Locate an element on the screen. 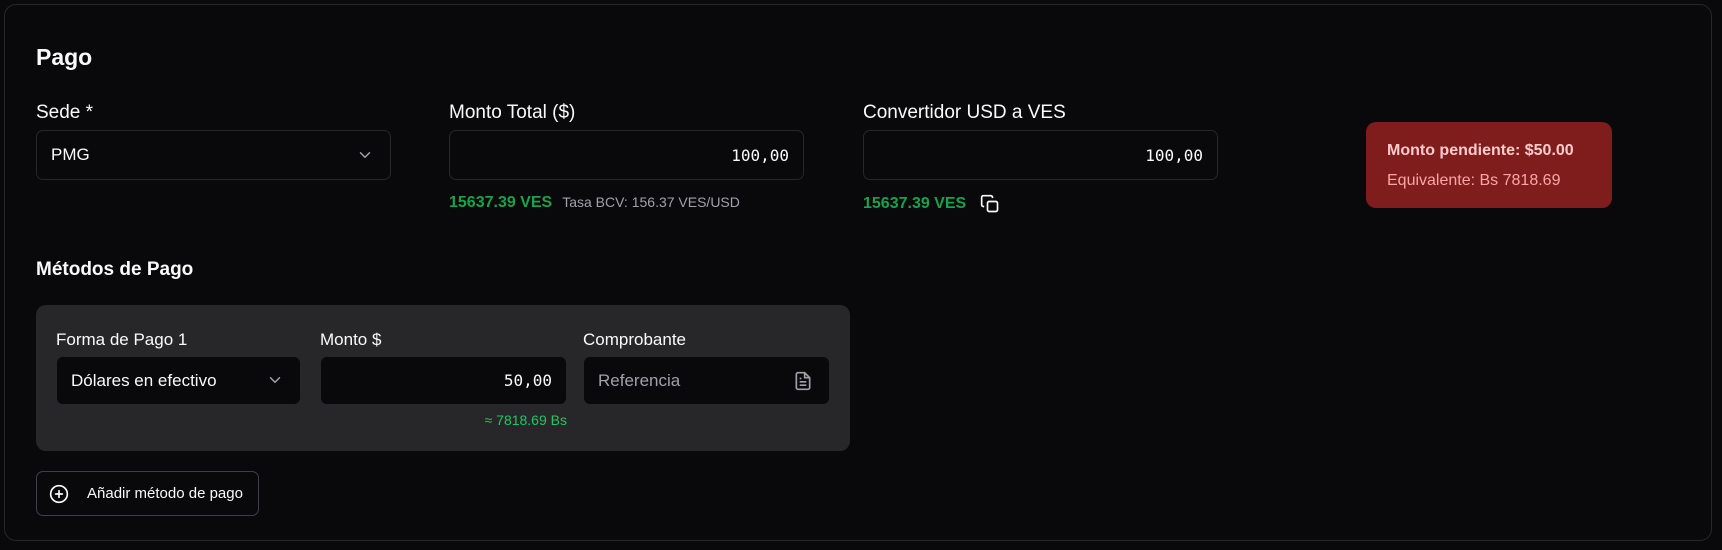 The width and height of the screenshot is (1722, 550). monto-total-conversion: 15637.39 VES Tasa BCV: 156.37 VES/USD is located at coordinates (594, 203).